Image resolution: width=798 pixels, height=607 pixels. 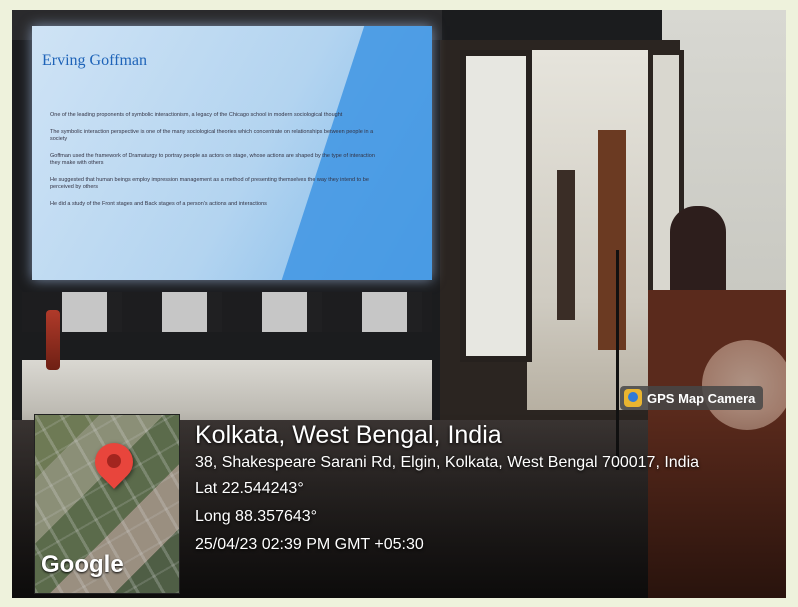 I want to click on location-title: Kolkata, West Bengal, India, so click(x=348, y=435).